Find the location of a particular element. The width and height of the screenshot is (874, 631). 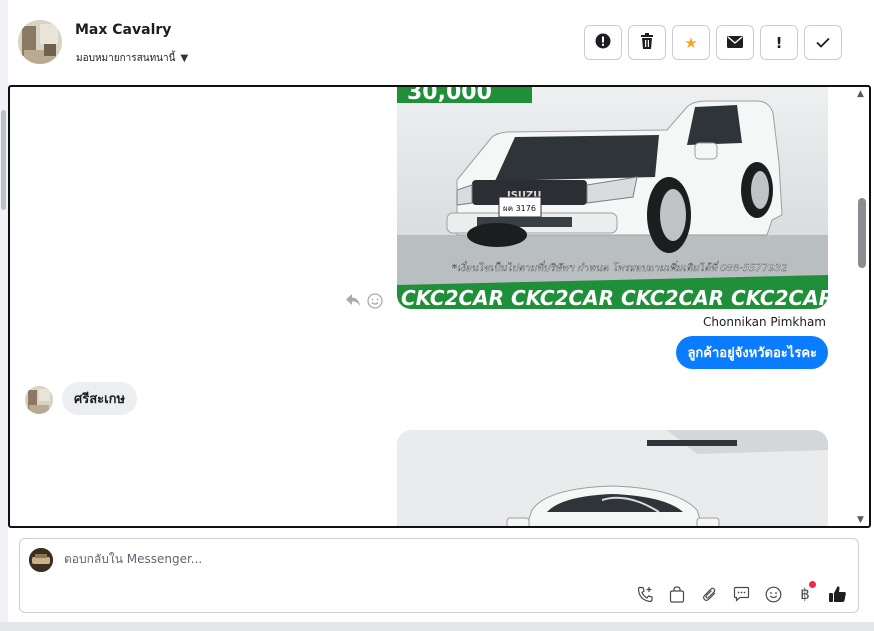

incoming-message-bubble: ศรีสะเกษ is located at coordinates (100, 398).